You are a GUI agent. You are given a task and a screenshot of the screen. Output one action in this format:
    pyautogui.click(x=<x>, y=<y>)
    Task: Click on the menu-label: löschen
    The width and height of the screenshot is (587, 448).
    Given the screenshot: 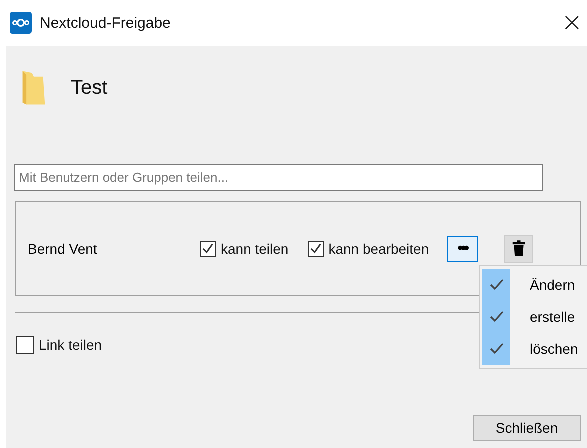 What is the action you would take?
    pyautogui.click(x=554, y=349)
    